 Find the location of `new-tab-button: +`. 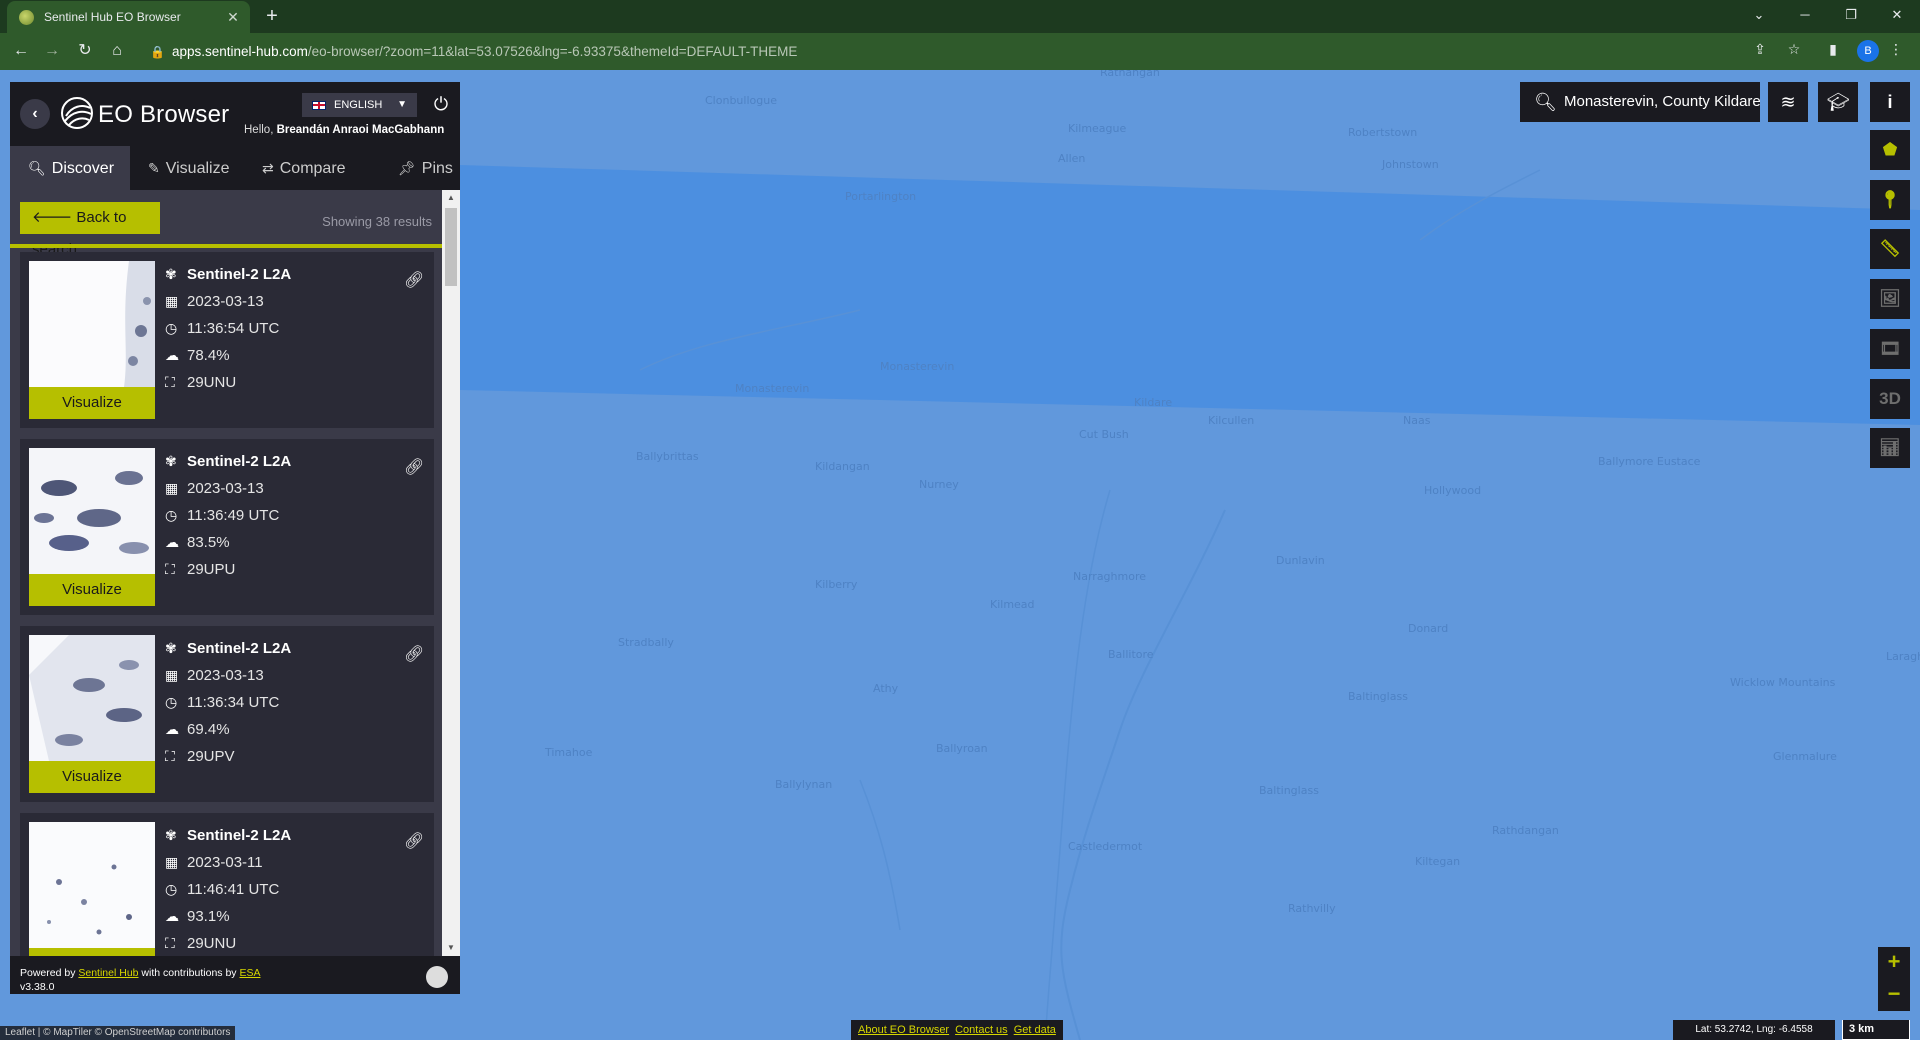

new-tab-button: + is located at coordinates (272, 16).